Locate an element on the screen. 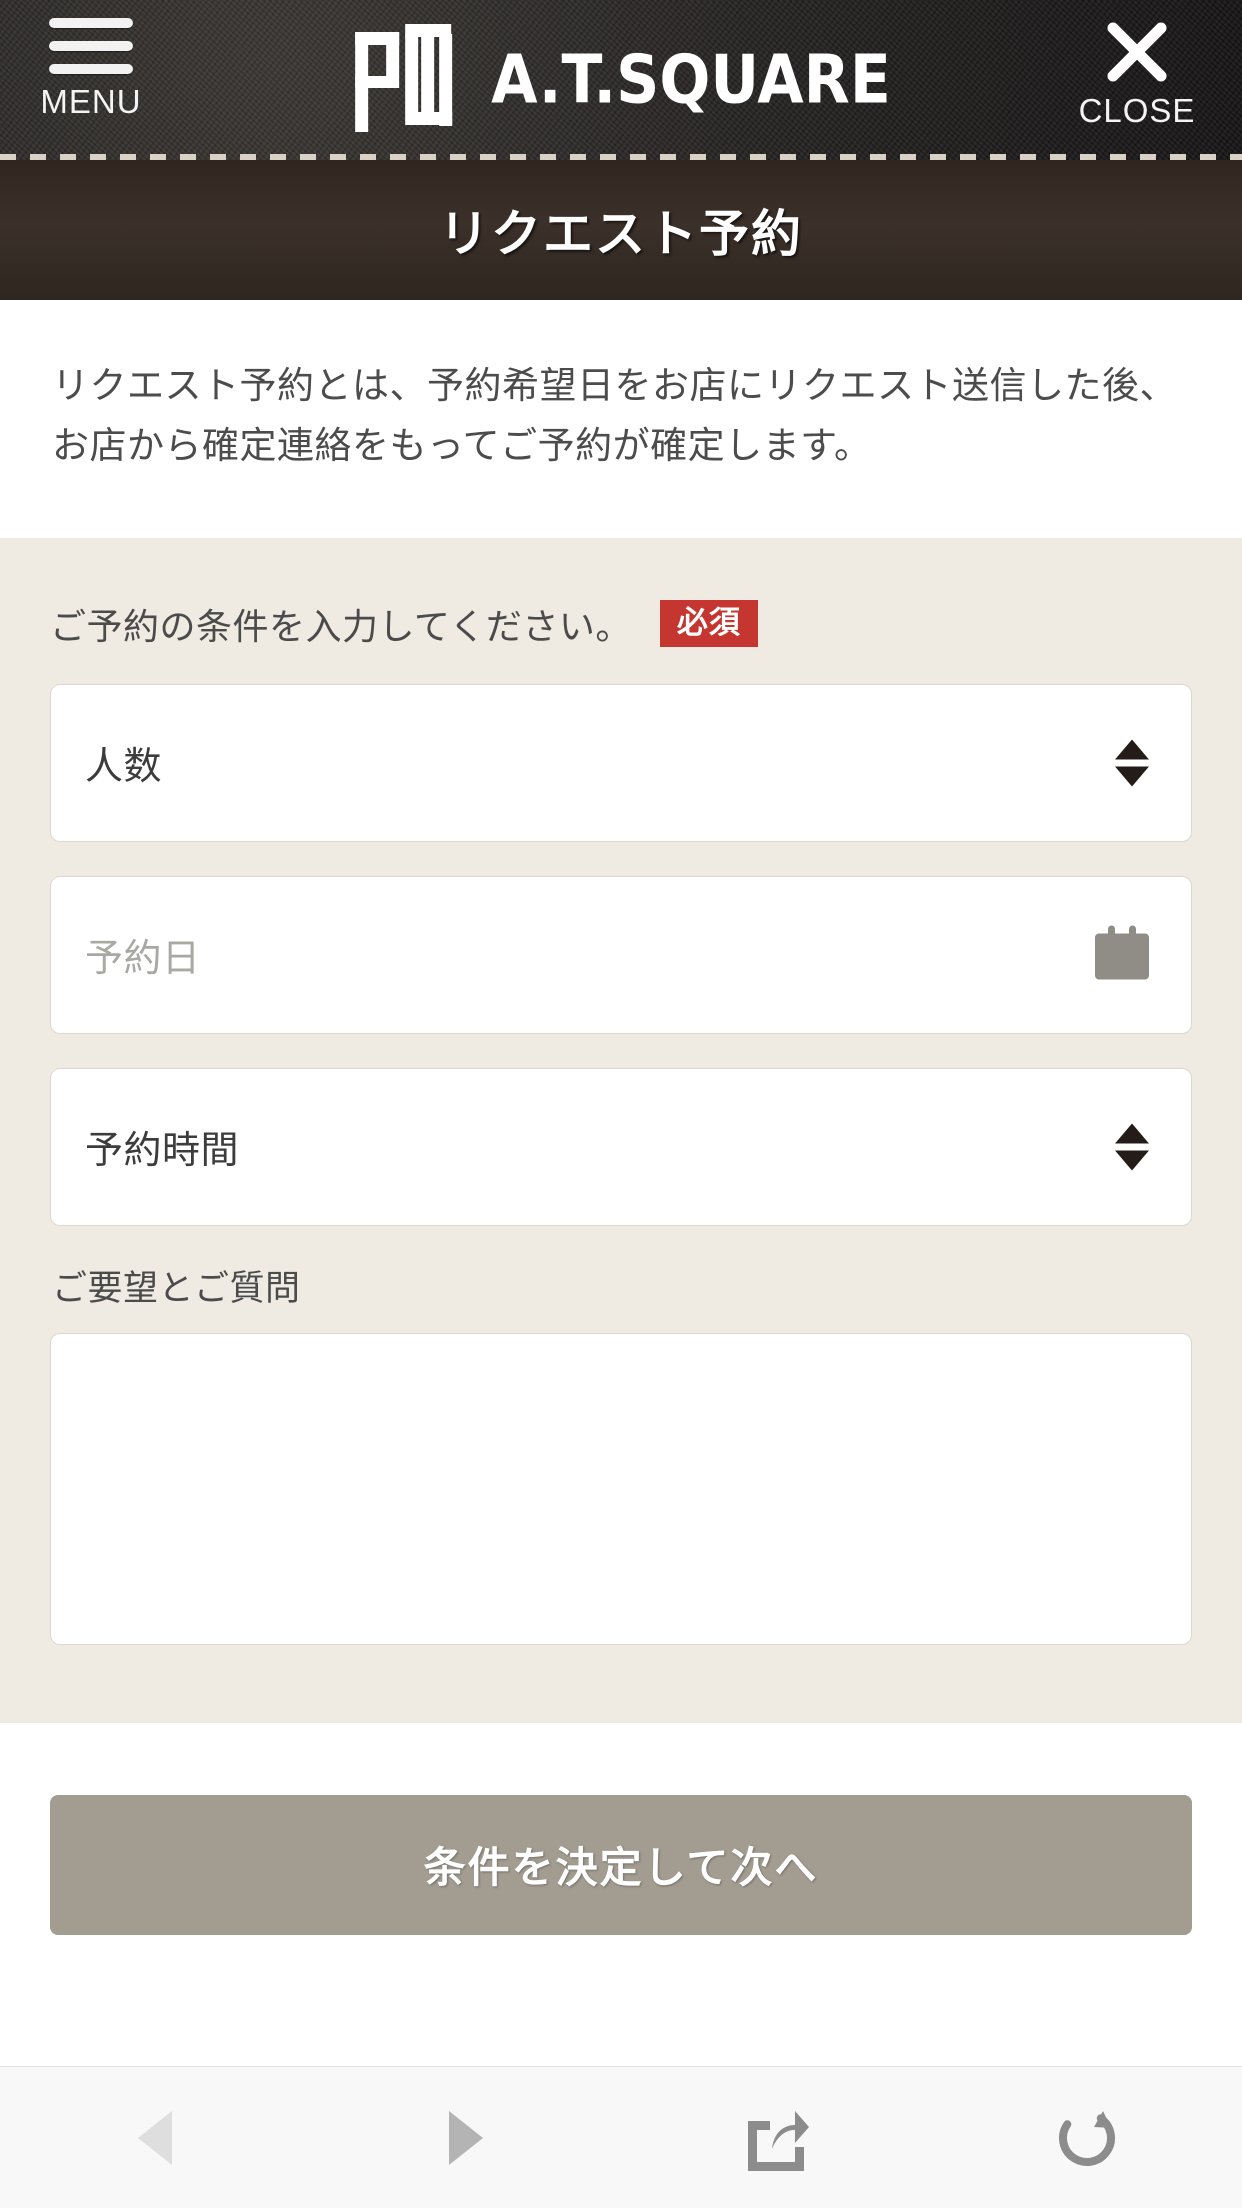 The width and height of the screenshot is (1242, 2208). reservation-date-placeholder: 予約日 is located at coordinates (143, 959).